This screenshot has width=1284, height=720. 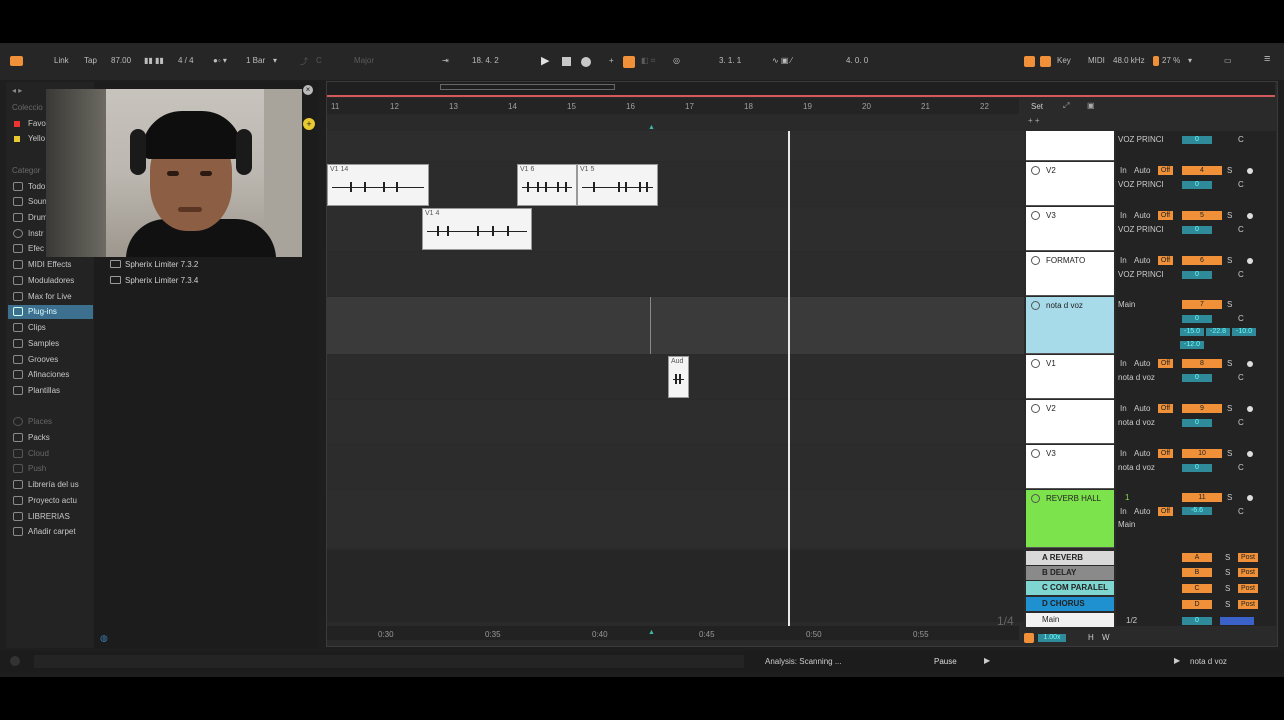 I want to click on send-routing-dropdown: 1, so click(x=1127, y=497).